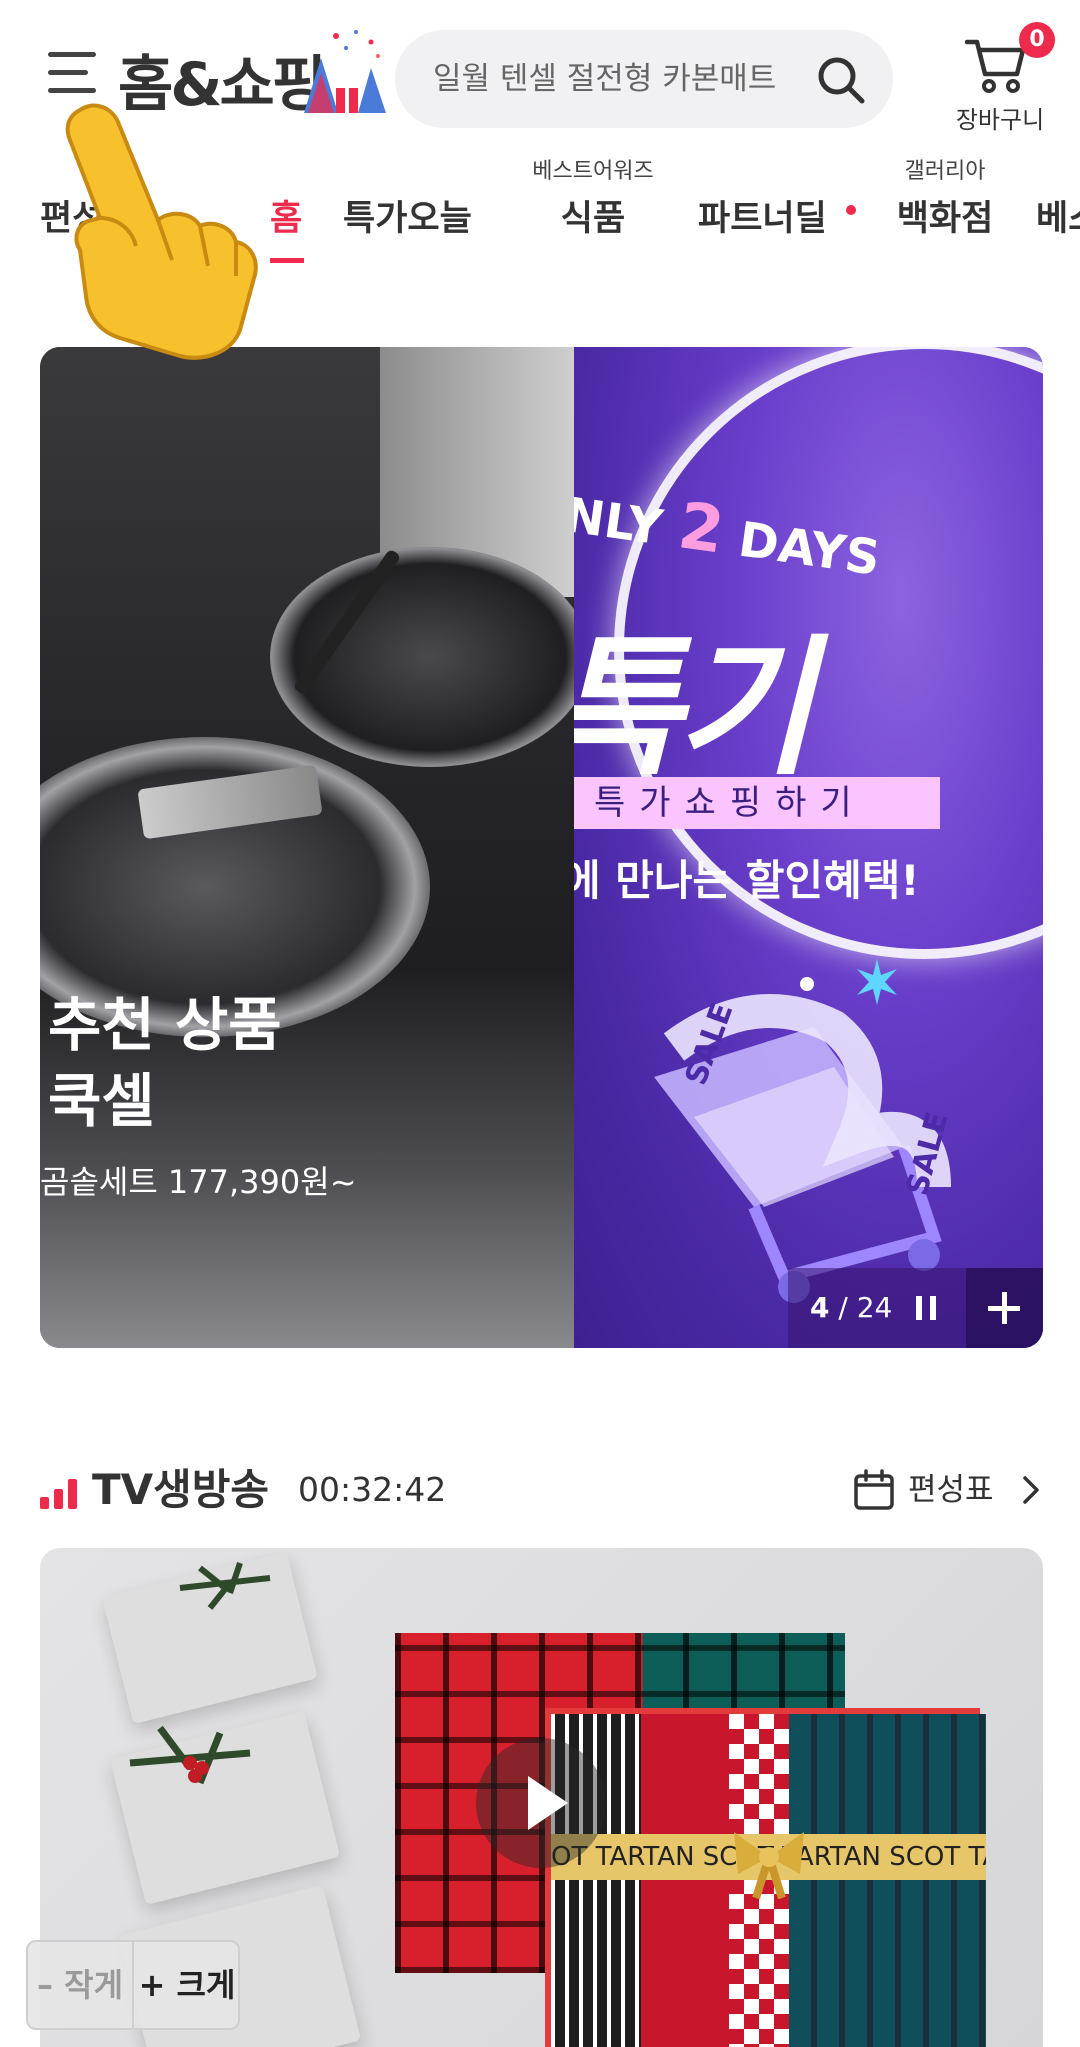 The image size is (1080, 2047). Describe the element at coordinates (101, 1101) in the screenshot. I see `banner-title-line: 쿡셀` at that location.